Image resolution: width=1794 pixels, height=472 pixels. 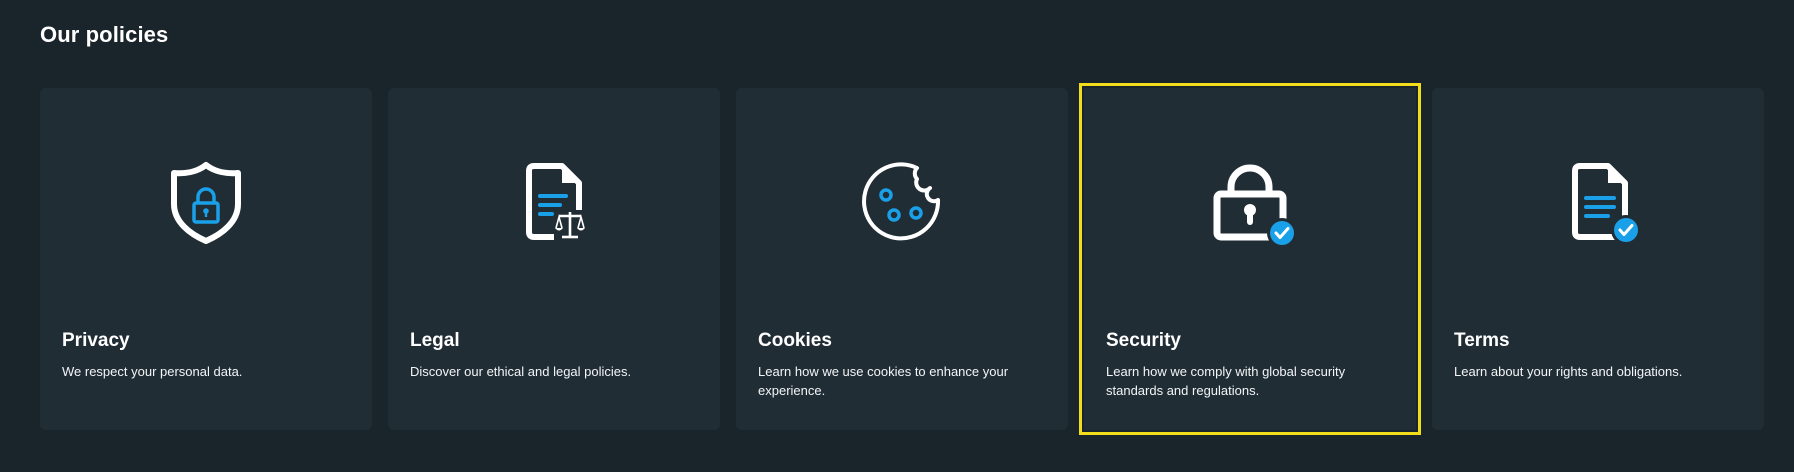 What do you see at coordinates (435, 340) in the screenshot?
I see `card-title: Legal` at bounding box center [435, 340].